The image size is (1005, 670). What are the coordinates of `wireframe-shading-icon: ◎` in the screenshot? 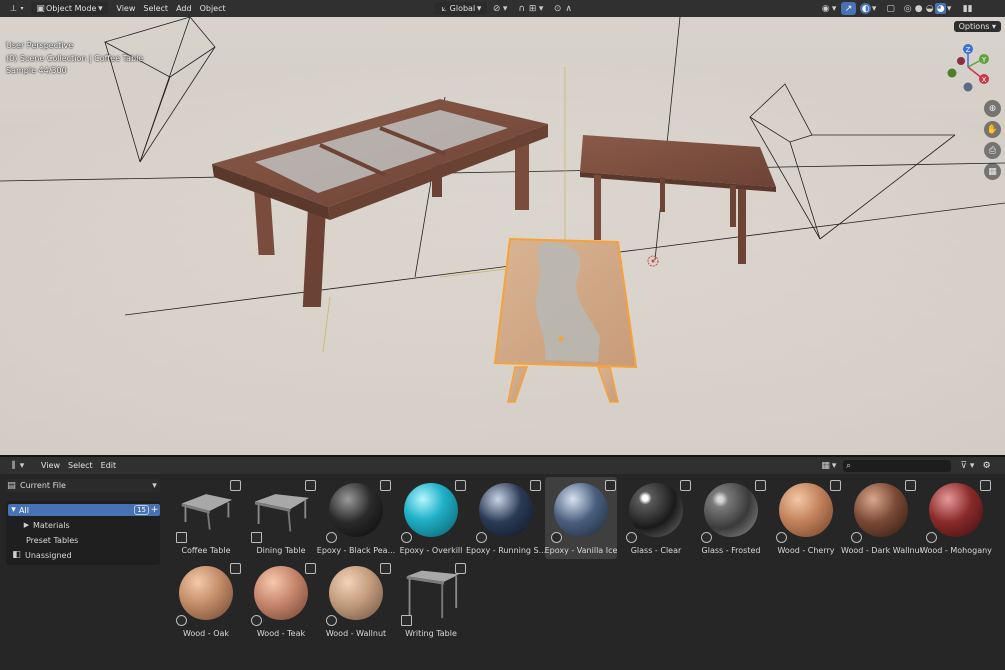 It's located at (907, 8).